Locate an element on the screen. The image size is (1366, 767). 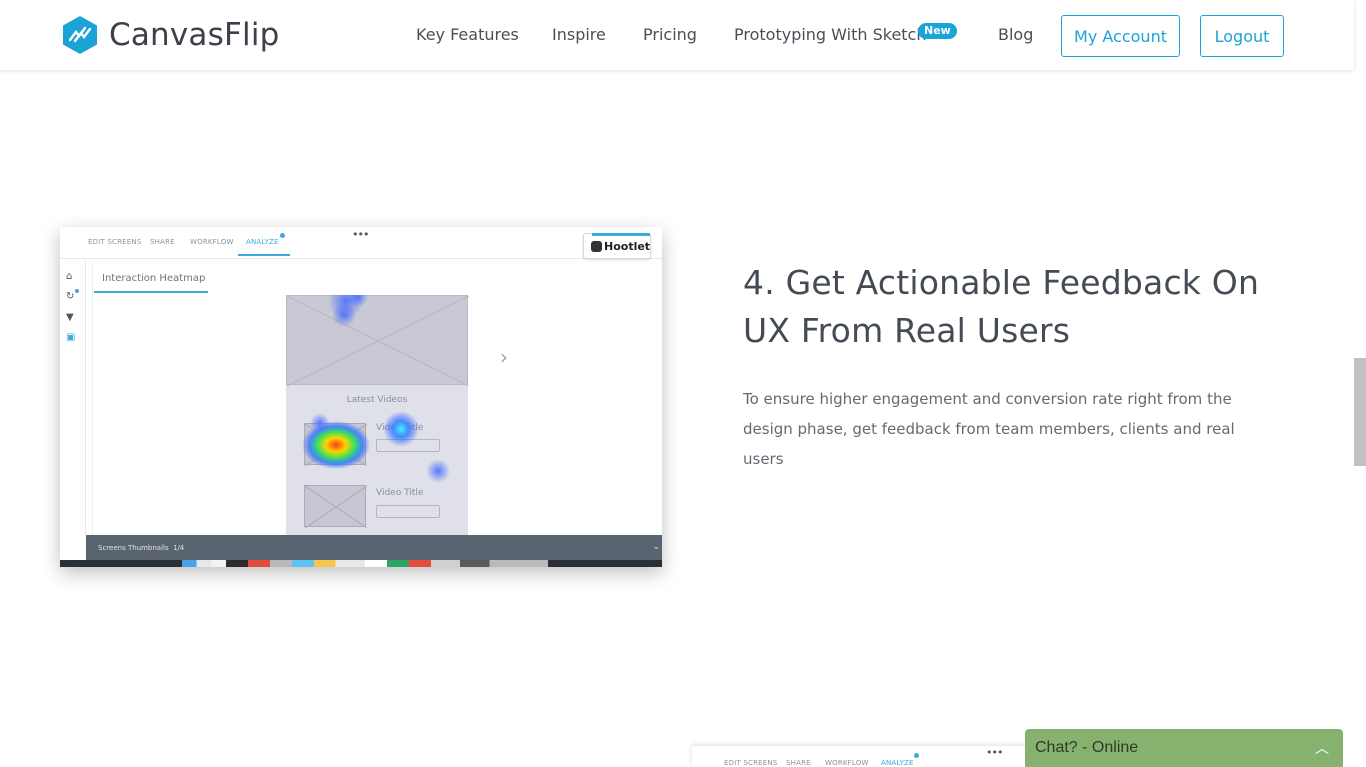
my-account-button: My Account is located at coordinates (1120, 36).